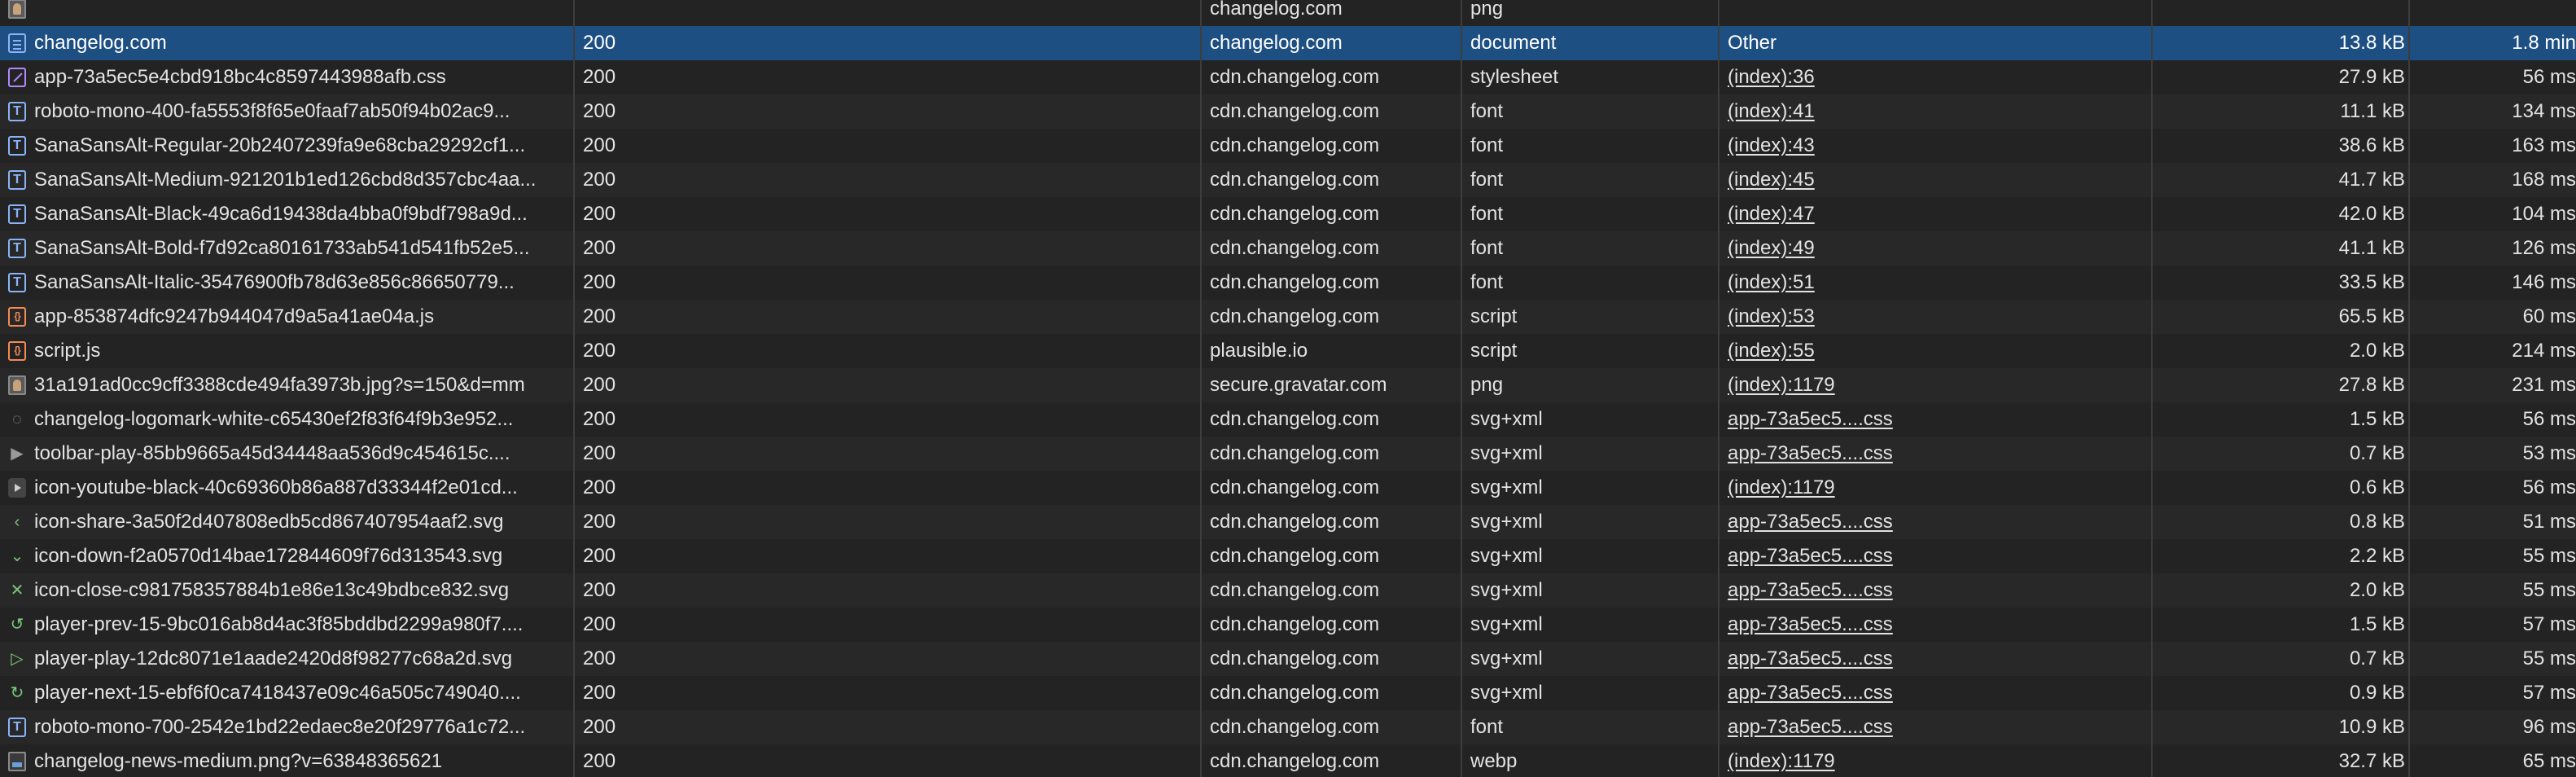 The width and height of the screenshot is (2576, 777). What do you see at coordinates (285, 760) in the screenshot?
I see `request-name-cell: changelog-news-medium.png?v=63848365621` at bounding box center [285, 760].